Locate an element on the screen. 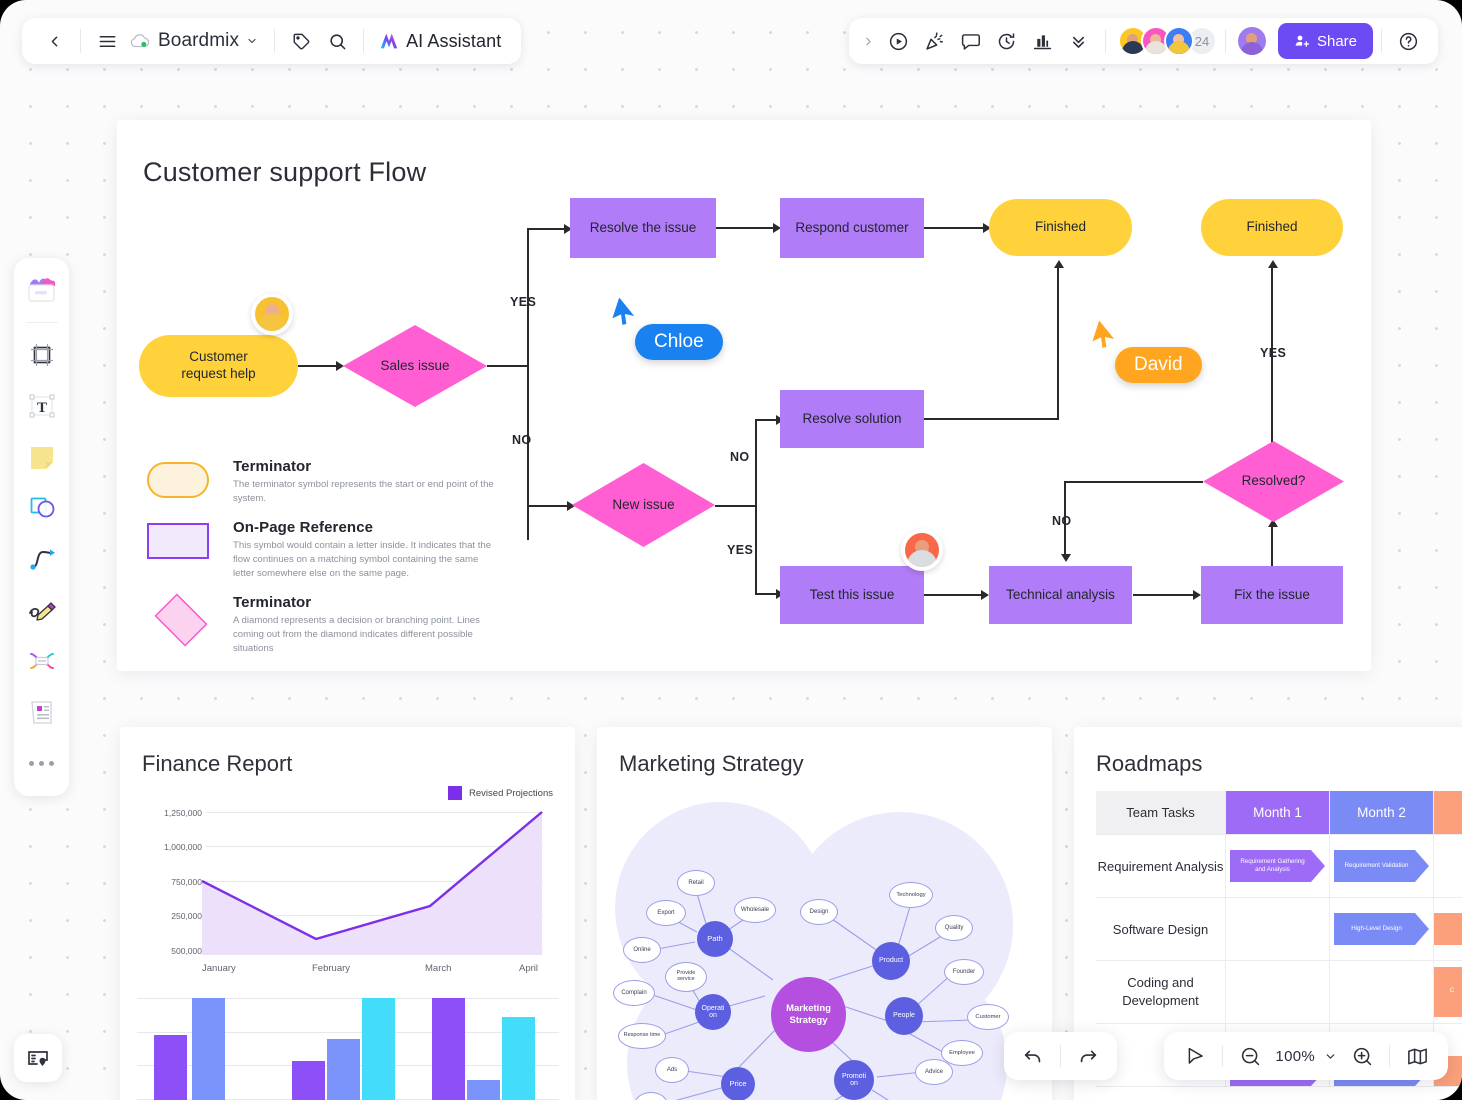  mindmap-leaf-export: Export is located at coordinates (666, 913).